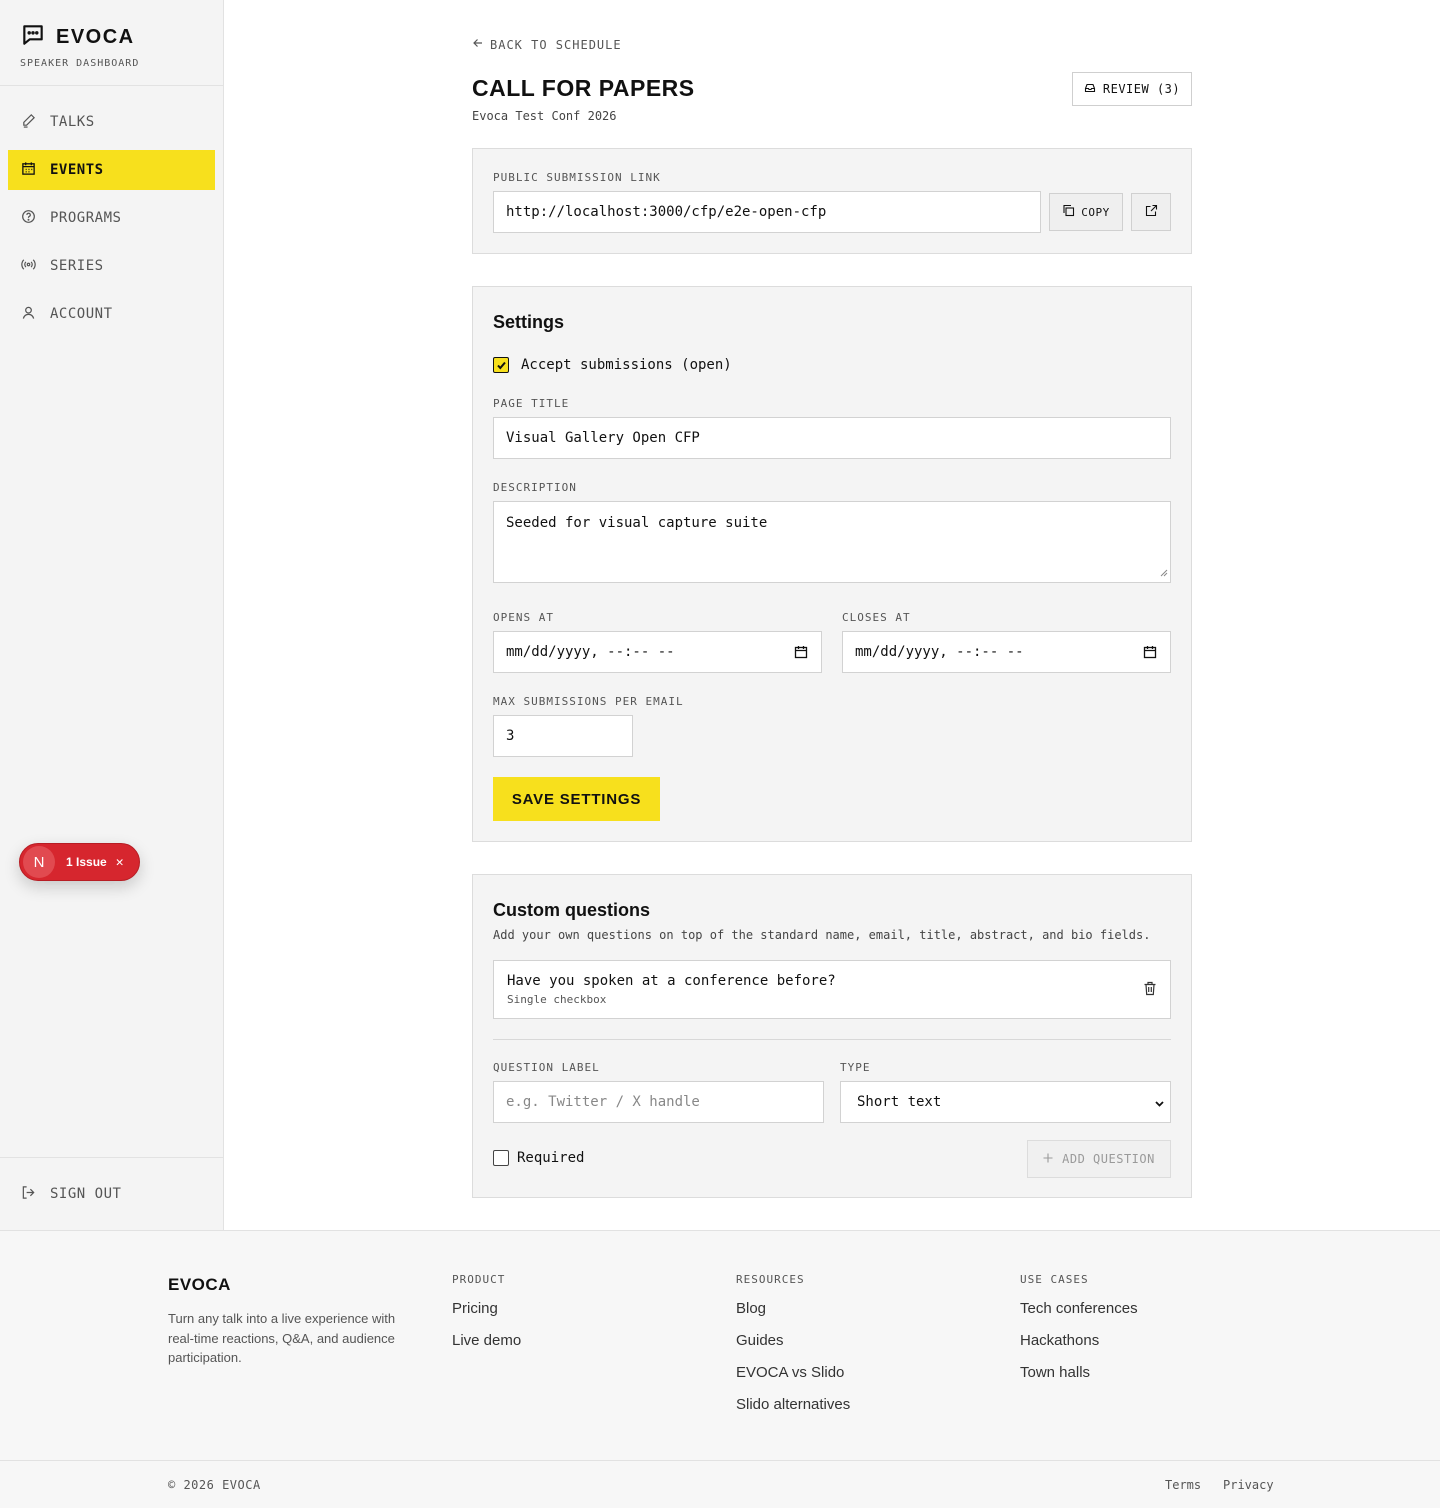  What do you see at coordinates (576, 799) in the screenshot?
I see `save-settings-button: SAVE SETTINGS` at bounding box center [576, 799].